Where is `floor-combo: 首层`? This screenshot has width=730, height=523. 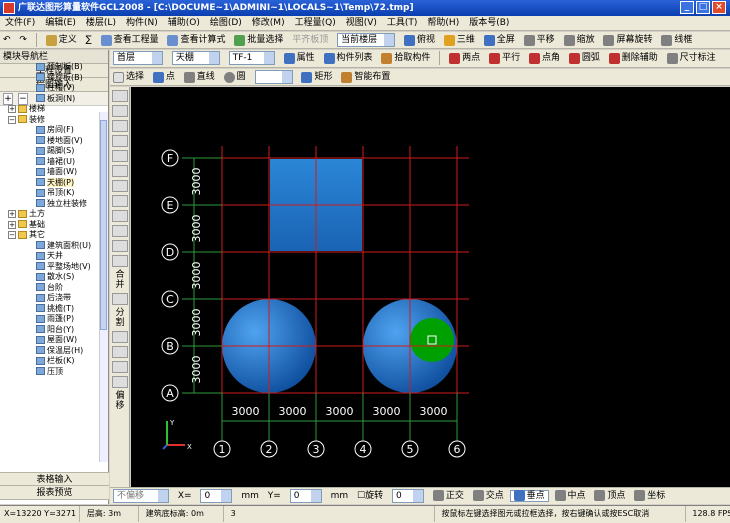 floor-combo: 首层 is located at coordinates (138, 58).